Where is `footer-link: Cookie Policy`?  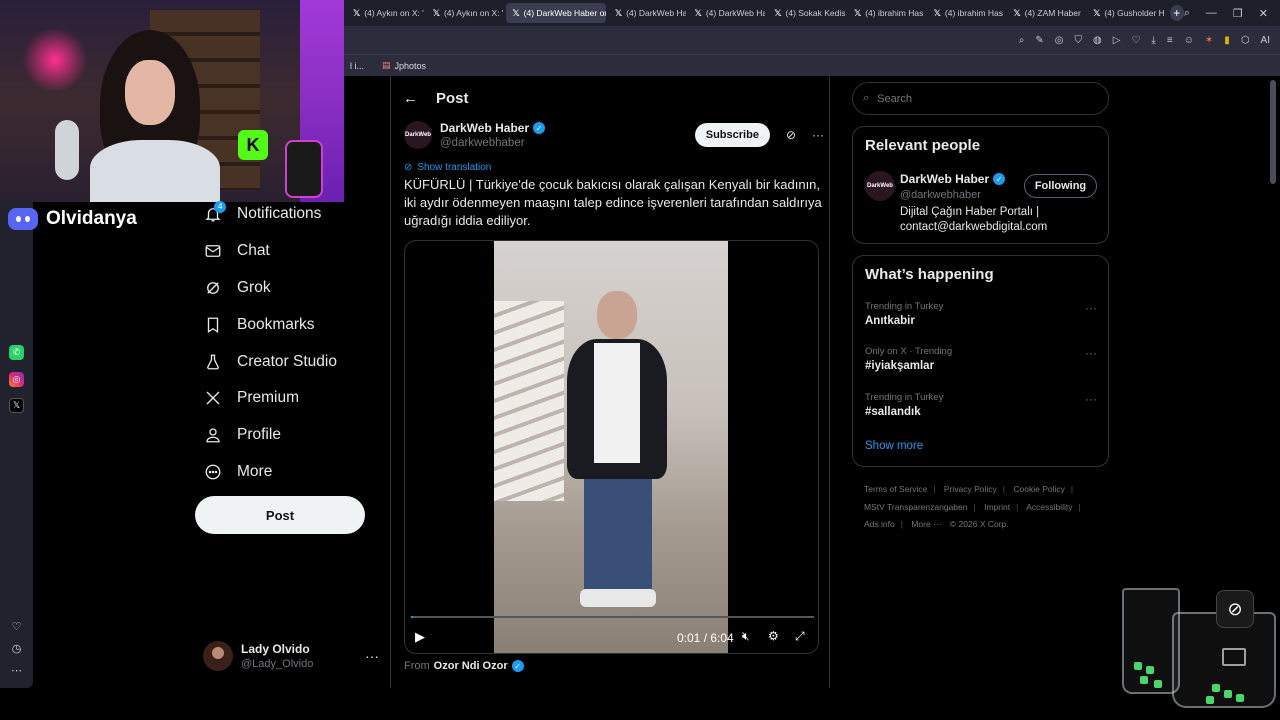
footer-link: Cookie Policy is located at coordinates (1039, 489).